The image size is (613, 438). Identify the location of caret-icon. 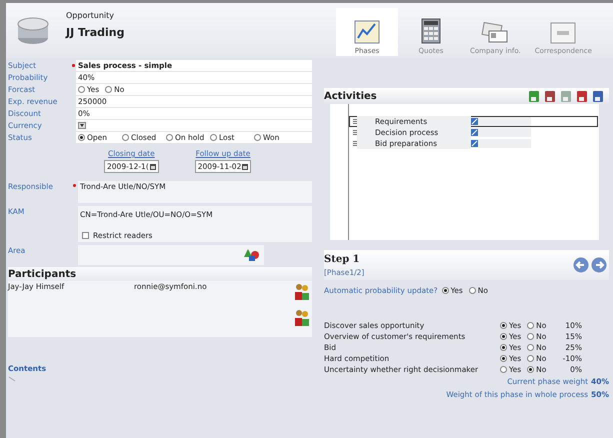
(82, 125).